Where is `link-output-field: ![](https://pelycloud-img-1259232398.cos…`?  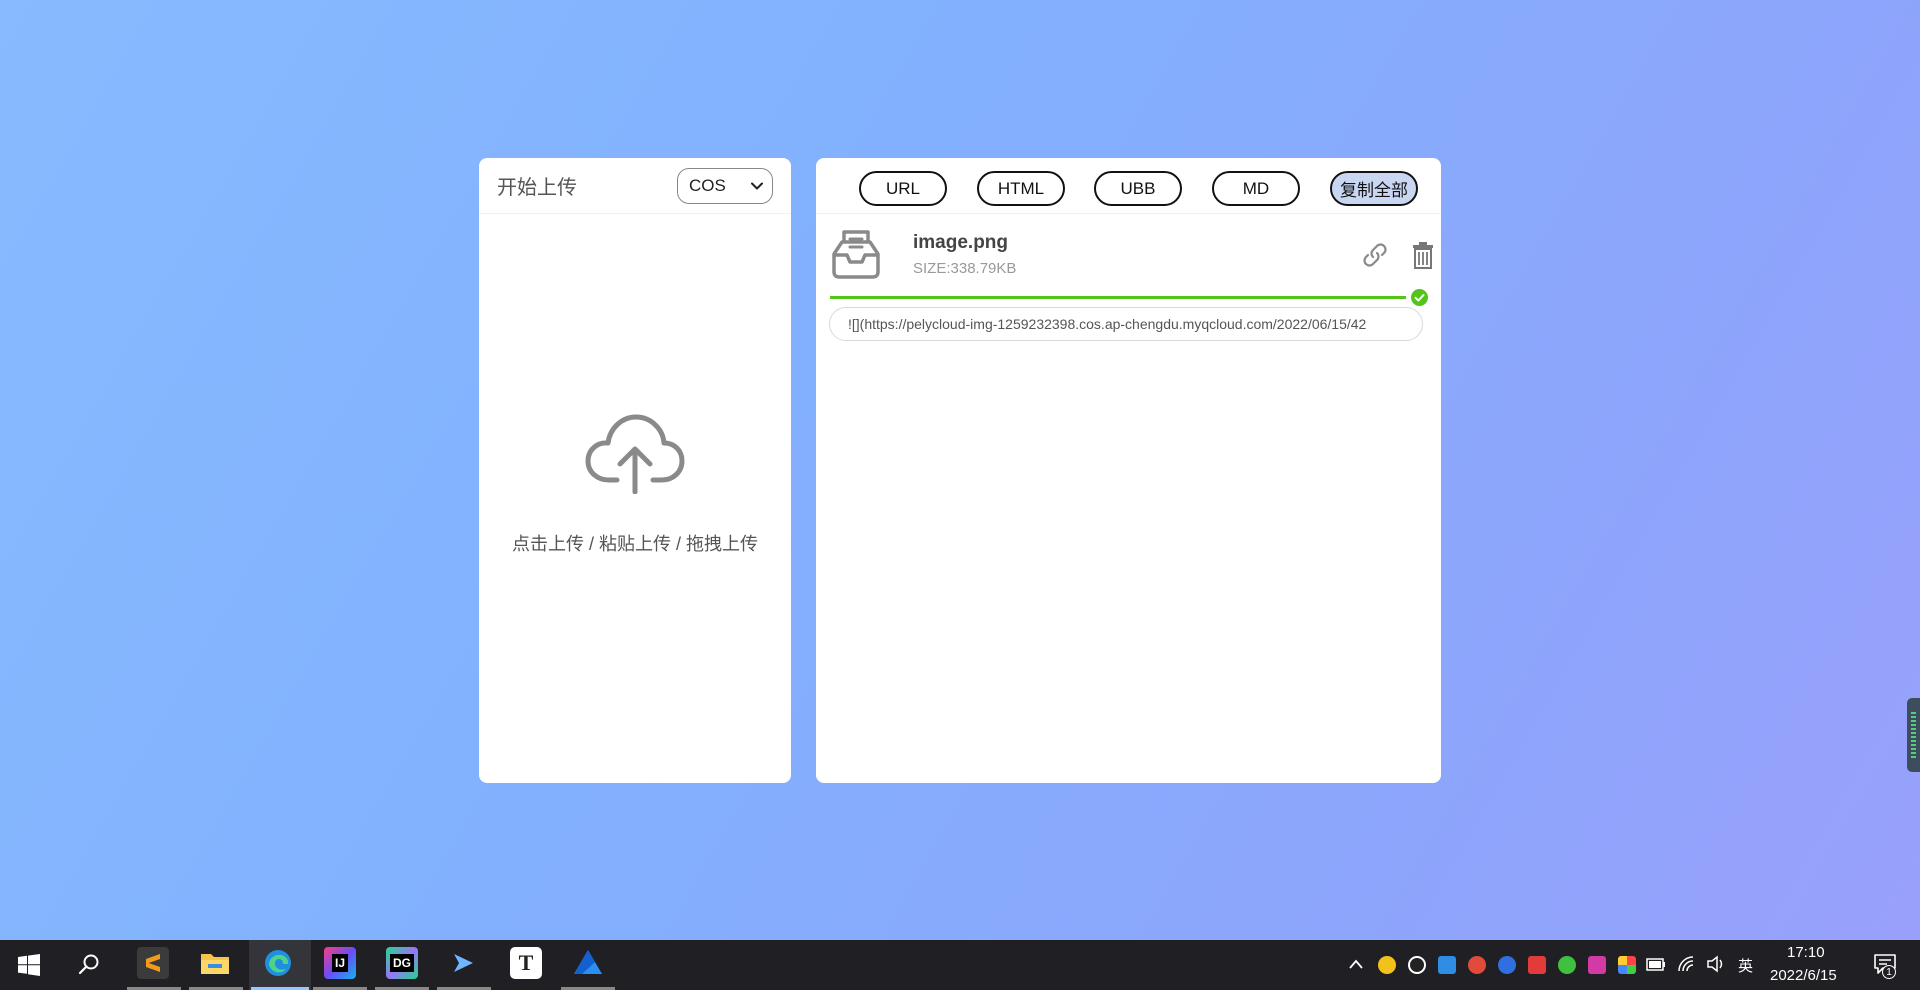
link-output-field: ![](https://pelycloud-img-1259232398.cos… is located at coordinates (1126, 324).